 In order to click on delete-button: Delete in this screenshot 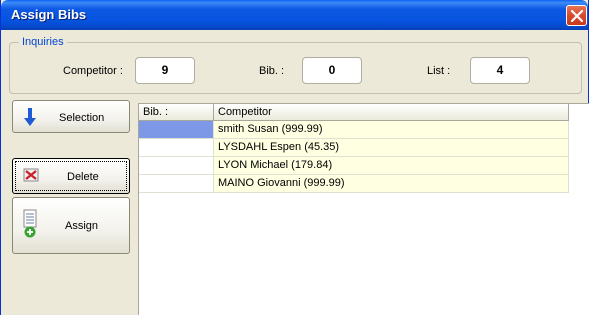, I will do `click(71, 176)`.